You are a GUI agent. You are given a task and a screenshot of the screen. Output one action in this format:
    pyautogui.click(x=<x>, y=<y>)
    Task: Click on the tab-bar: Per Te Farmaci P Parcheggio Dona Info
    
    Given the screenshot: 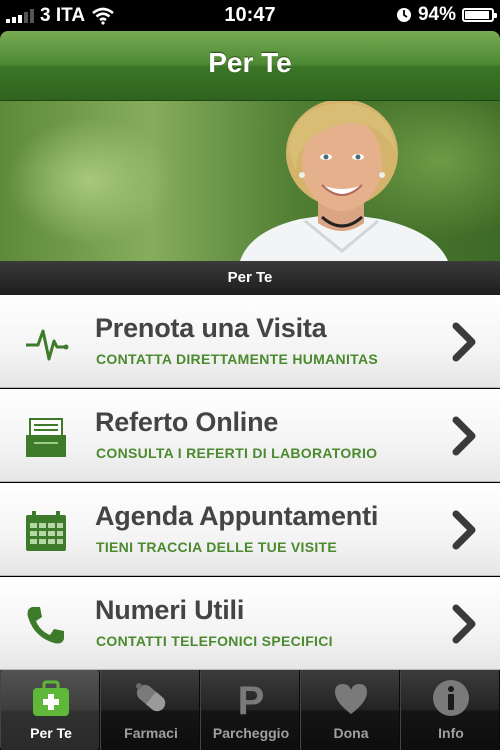 What is the action you would take?
    pyautogui.click(x=250, y=710)
    